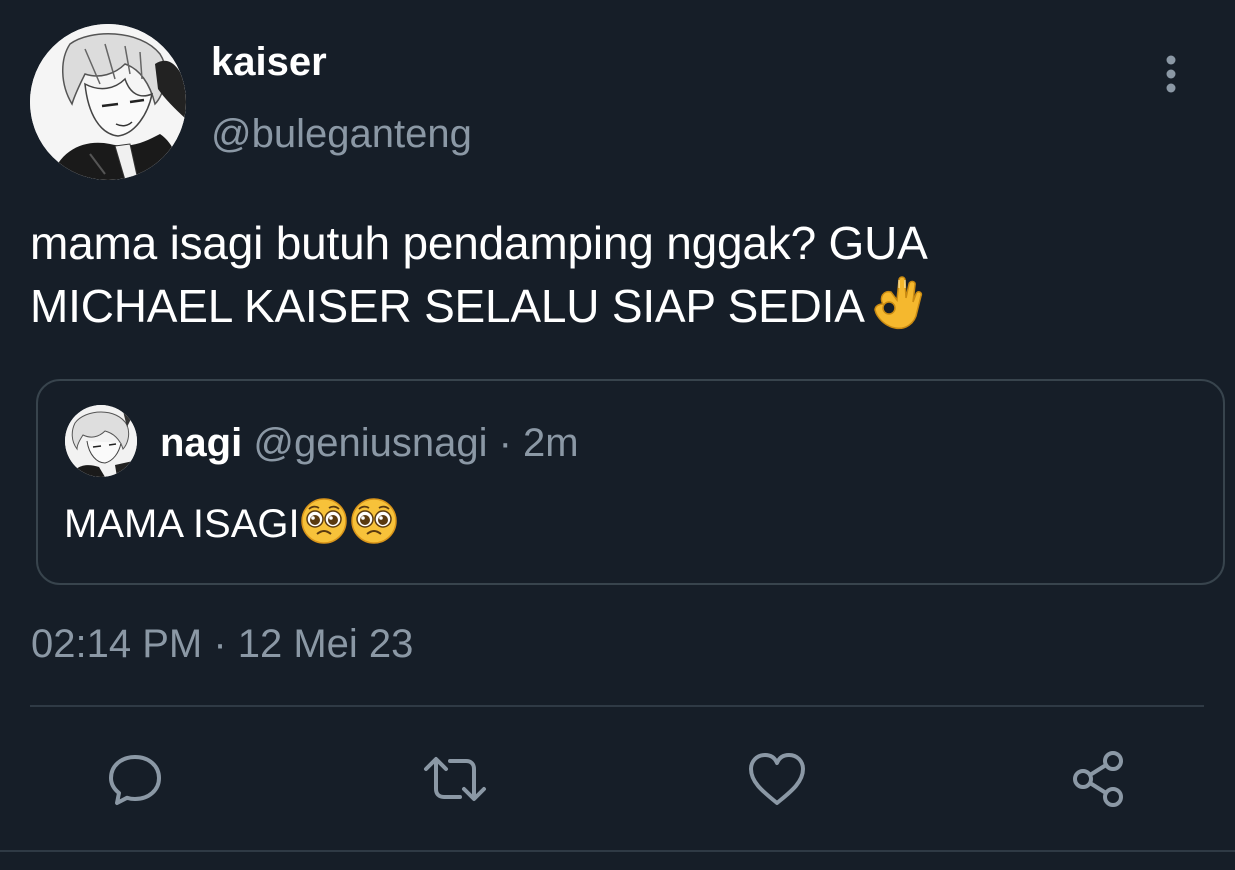 Image resolution: width=1235 pixels, height=870 pixels. Describe the element at coordinates (533, 443) in the screenshot. I see `quoted-tweet-time: · 2m` at that location.